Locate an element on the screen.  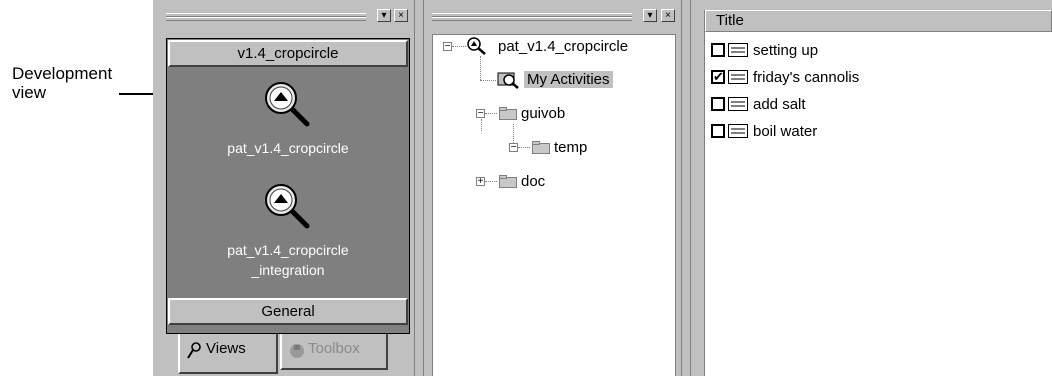
tree-root-label: pat_v1.4_cropcircle is located at coordinates (563, 47).